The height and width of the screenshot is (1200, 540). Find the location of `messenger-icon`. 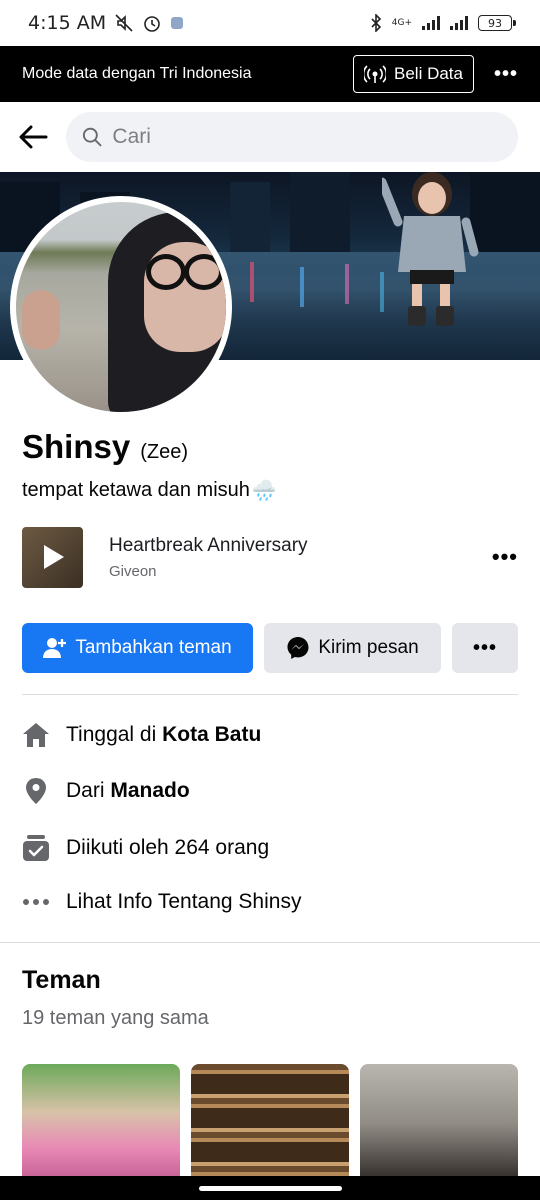

messenger-icon is located at coordinates (298, 648).